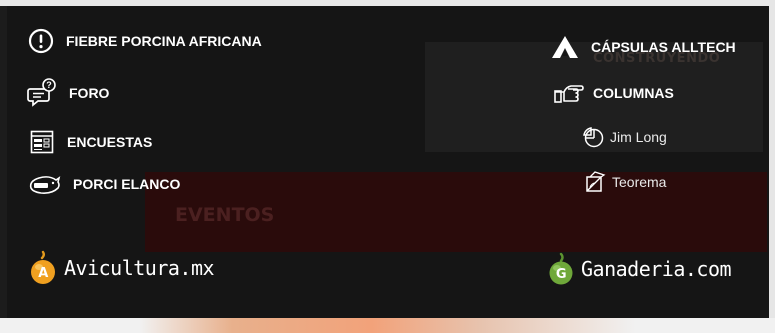 Image resolution: width=775 pixels, height=333 pixels. I want to click on submenu-item-teorema: Teorema, so click(625, 182).